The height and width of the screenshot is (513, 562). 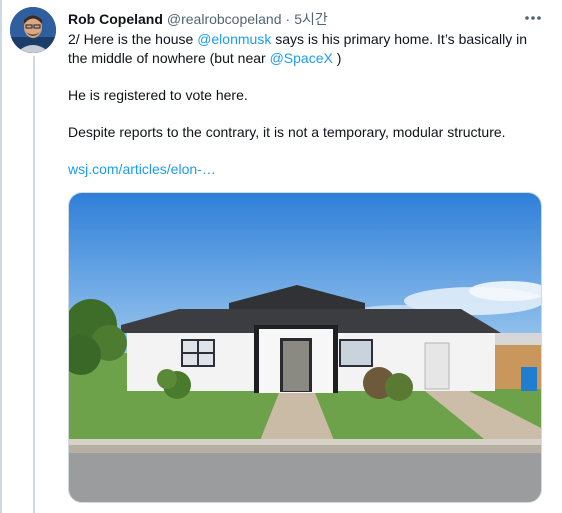 What do you see at coordinates (34, 284) in the screenshot?
I see `thread-connector-line` at bounding box center [34, 284].